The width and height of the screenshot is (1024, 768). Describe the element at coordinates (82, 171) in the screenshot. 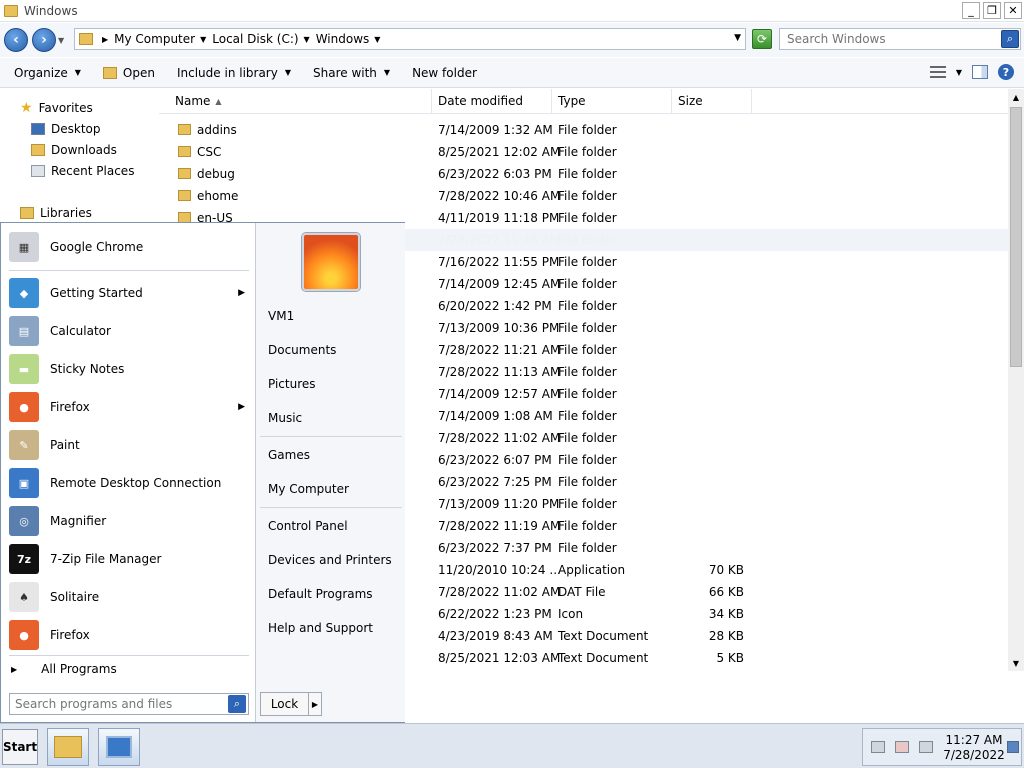

I see `nav-recent-places: Recent Places` at that location.